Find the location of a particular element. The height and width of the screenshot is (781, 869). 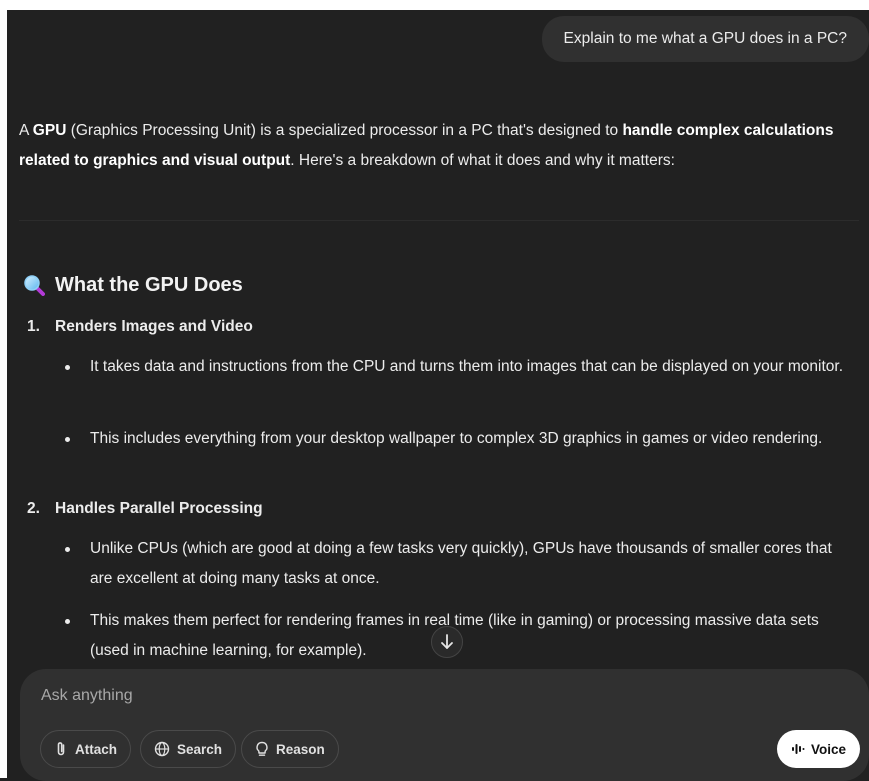

section-title: What the GPU Does is located at coordinates (149, 284).